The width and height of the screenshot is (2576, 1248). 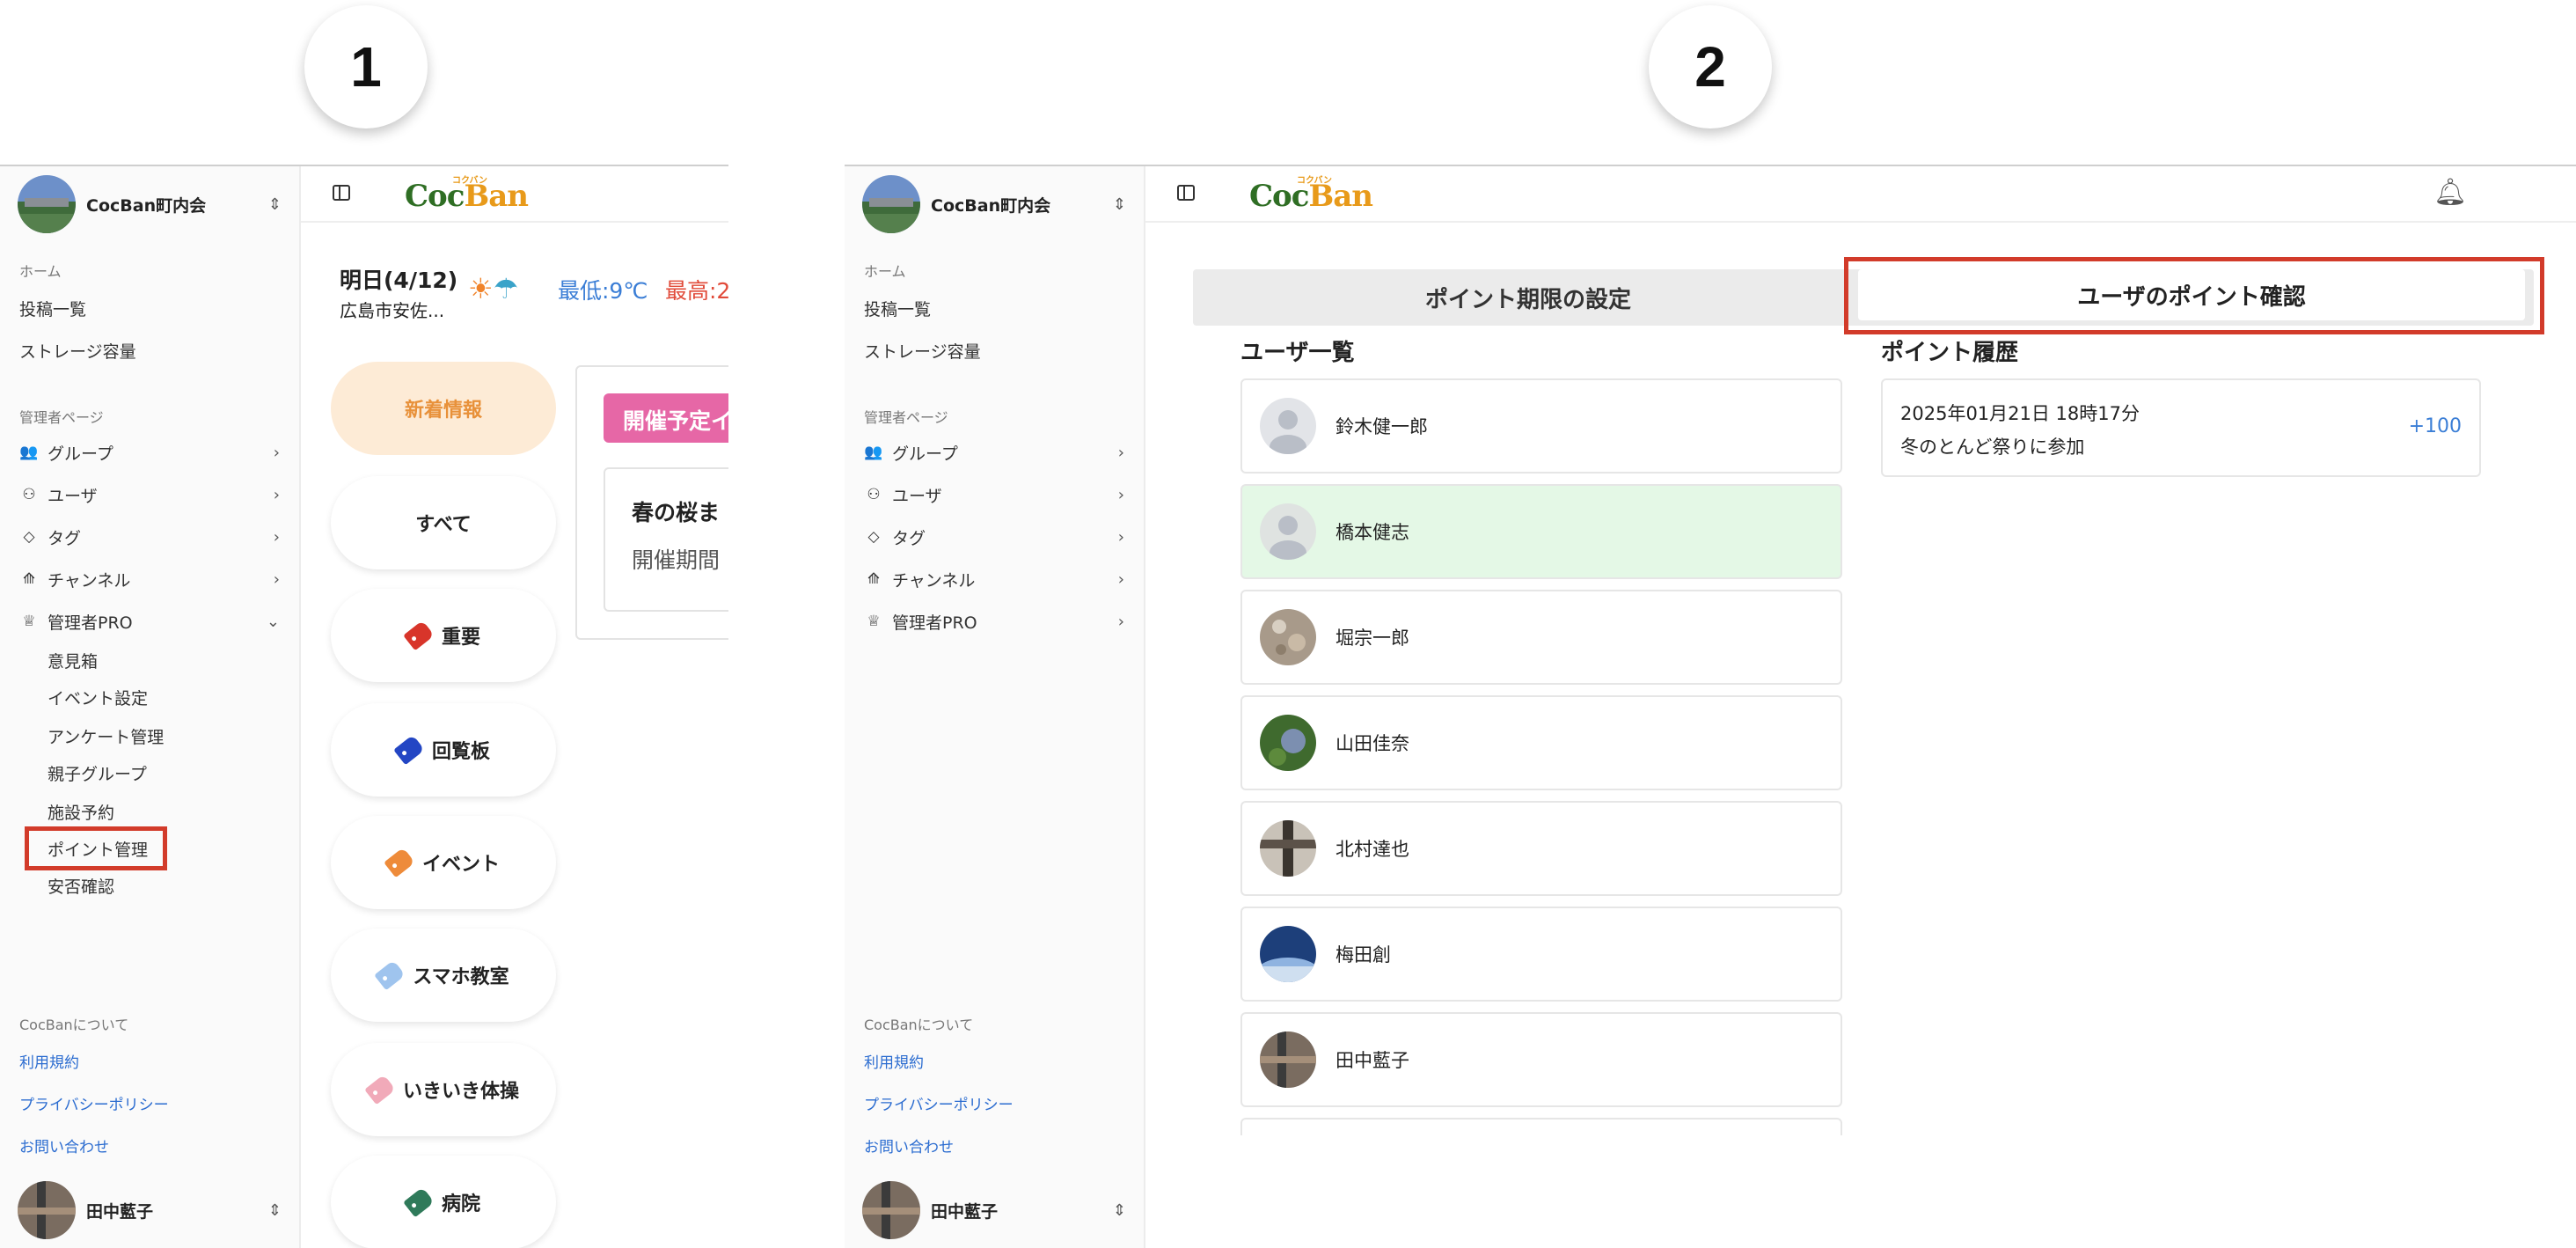 I want to click on sun-umbrella-icon: ☀☂, so click(x=493, y=288).